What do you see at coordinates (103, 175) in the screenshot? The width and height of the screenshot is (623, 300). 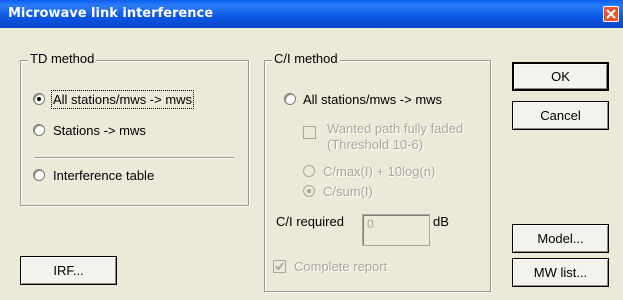 I see `td-interference-table-label: Interference table` at bounding box center [103, 175].